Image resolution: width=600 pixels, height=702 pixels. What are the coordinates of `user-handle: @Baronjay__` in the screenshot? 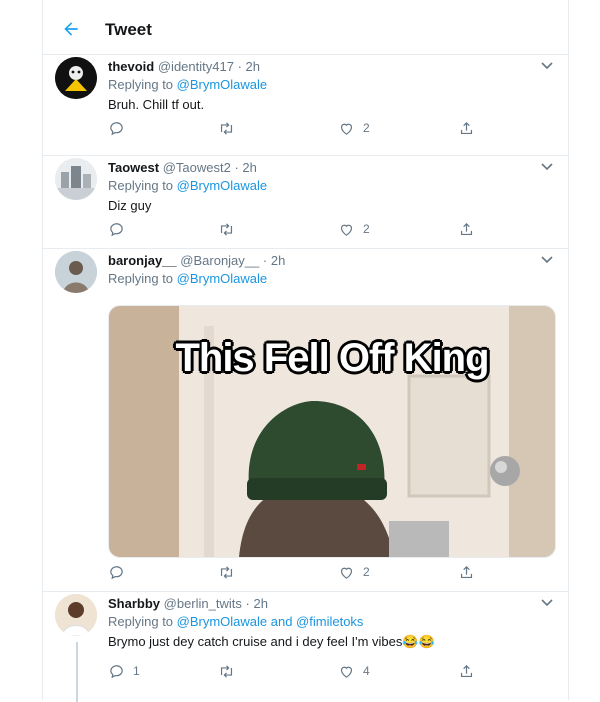 It's located at (219, 260).